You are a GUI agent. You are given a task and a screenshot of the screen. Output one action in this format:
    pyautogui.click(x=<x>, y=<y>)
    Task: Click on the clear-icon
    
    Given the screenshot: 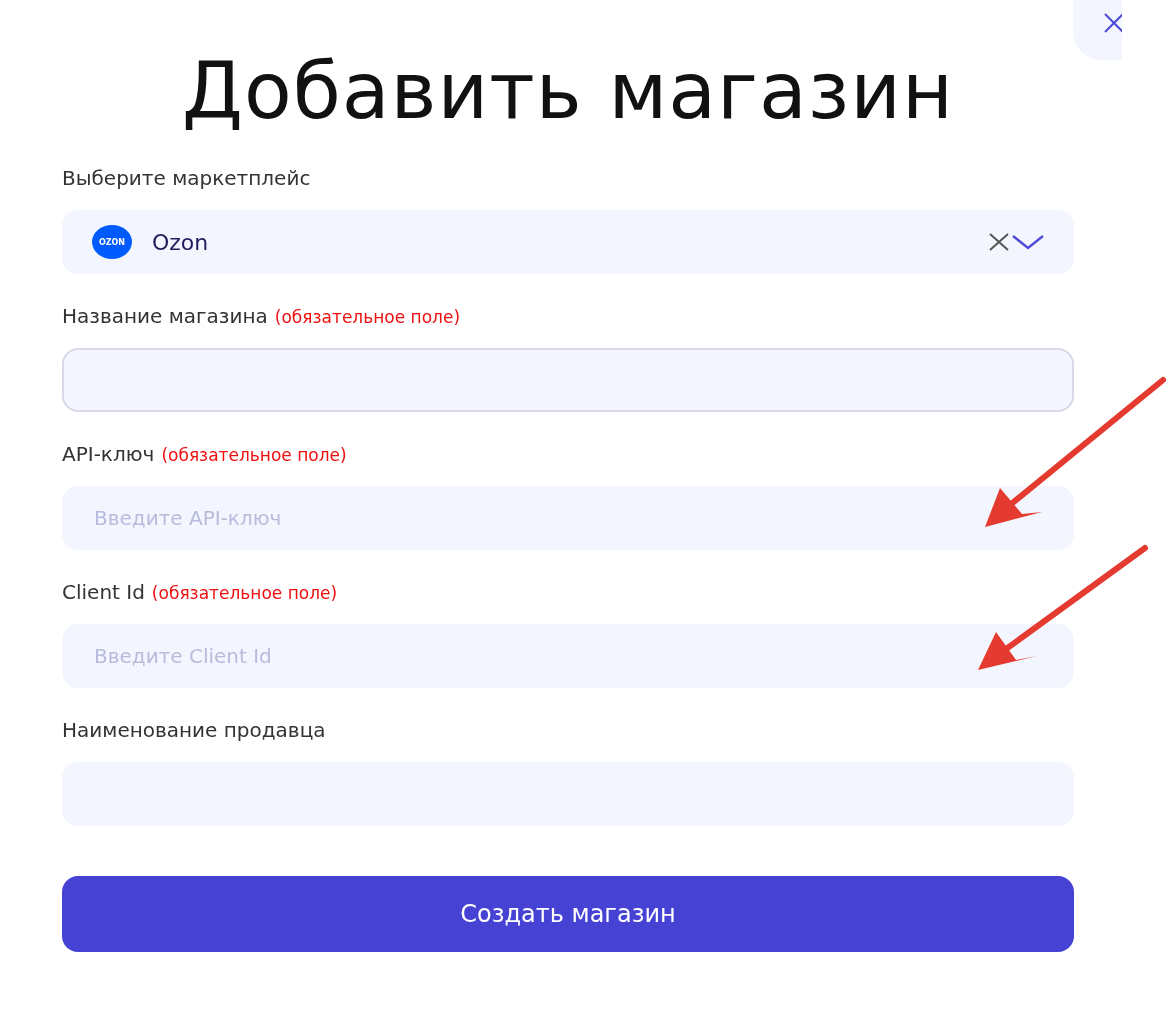 What is the action you would take?
    pyautogui.click(x=999, y=242)
    